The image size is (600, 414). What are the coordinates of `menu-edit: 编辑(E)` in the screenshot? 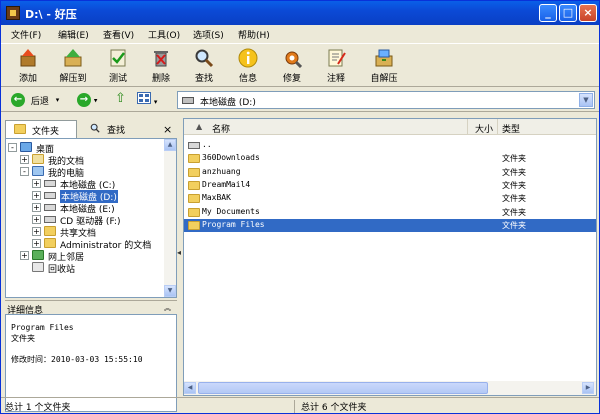 It's located at (73, 34).